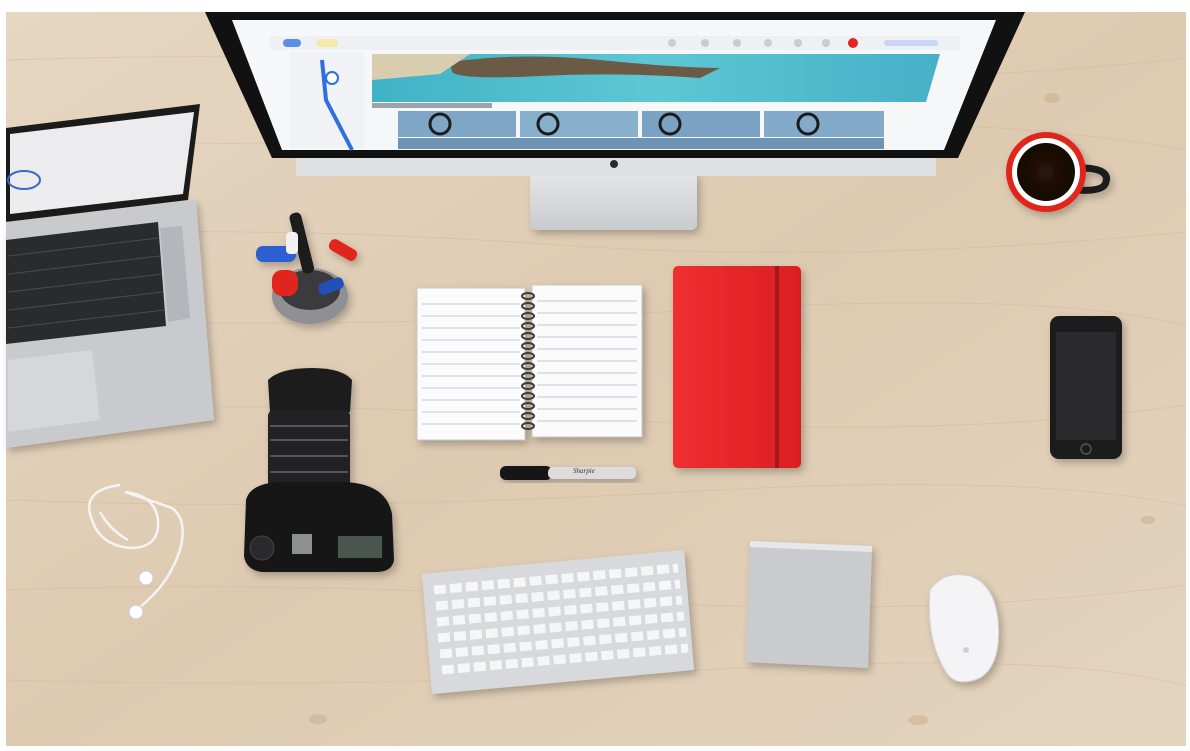 This screenshot has width=1190, height=751. I want to click on smartphone, so click(1086, 387).